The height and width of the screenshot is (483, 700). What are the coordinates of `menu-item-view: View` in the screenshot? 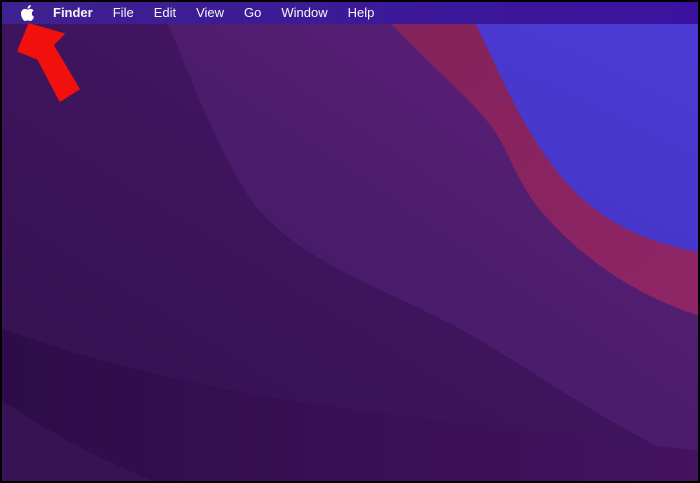 It's located at (210, 13).